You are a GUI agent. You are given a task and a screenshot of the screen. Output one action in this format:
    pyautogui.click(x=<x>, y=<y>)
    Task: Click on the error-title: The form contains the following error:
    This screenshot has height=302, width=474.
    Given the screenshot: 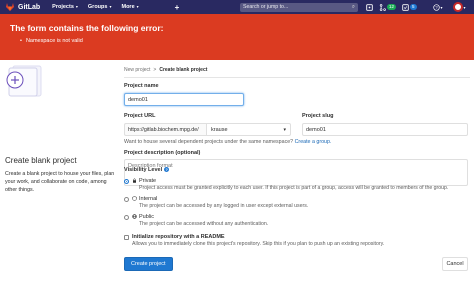 What is the action you would take?
    pyautogui.click(x=87, y=28)
    